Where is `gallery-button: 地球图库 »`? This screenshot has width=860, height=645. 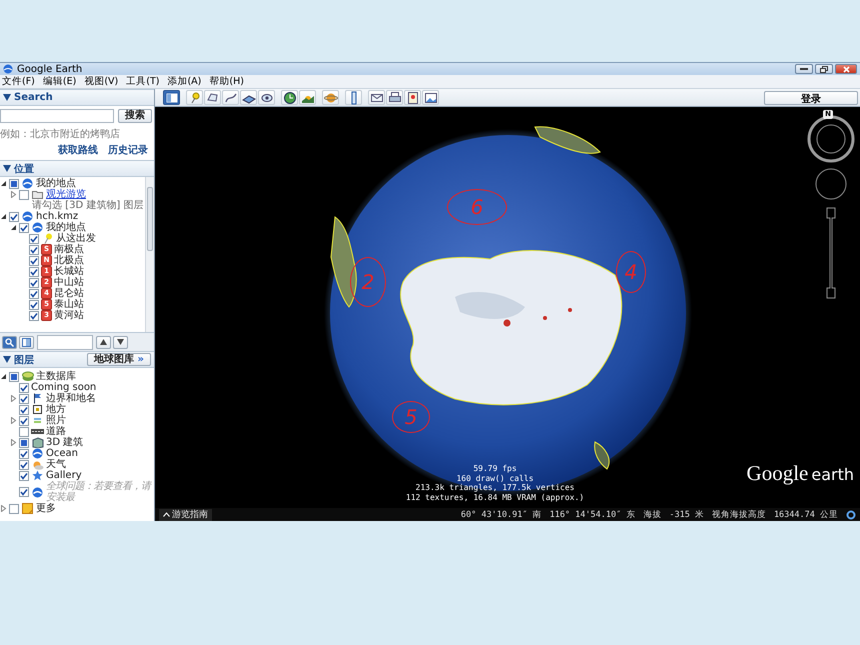 gallery-button: 地球图库 » is located at coordinates (119, 359).